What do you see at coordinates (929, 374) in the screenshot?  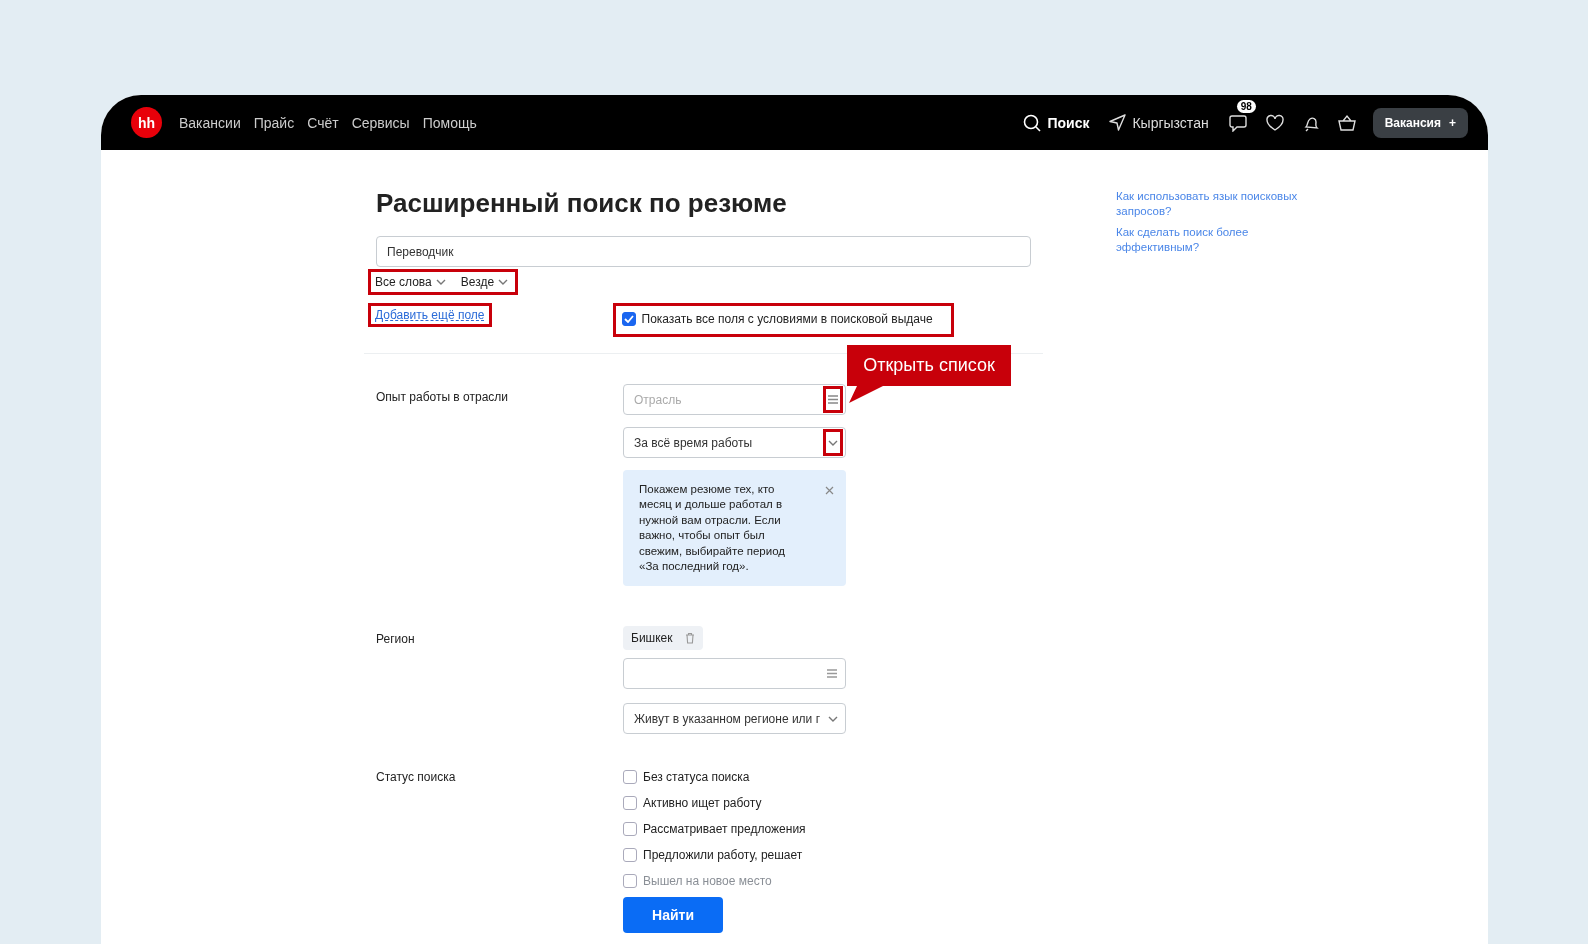 I see `callout: Открыть список` at bounding box center [929, 374].